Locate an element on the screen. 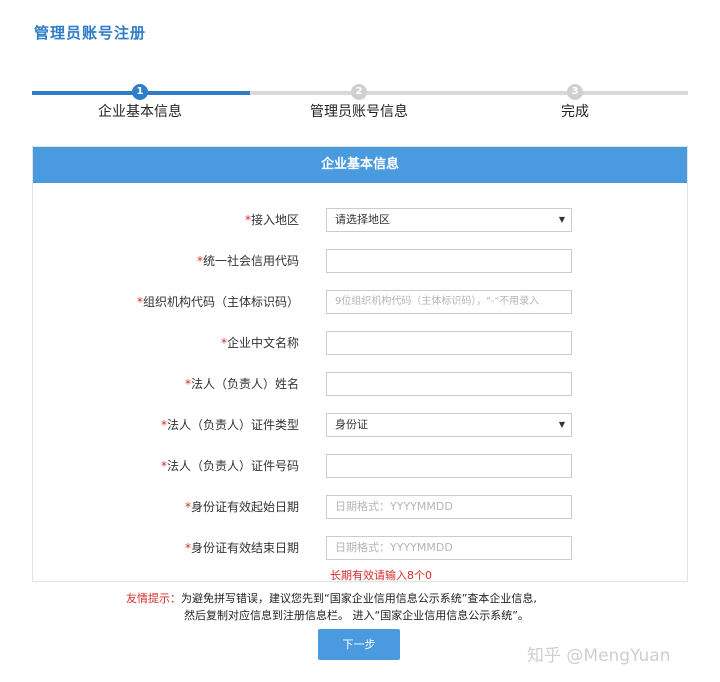  page-title: 管理员账号注册 is located at coordinates (90, 33).